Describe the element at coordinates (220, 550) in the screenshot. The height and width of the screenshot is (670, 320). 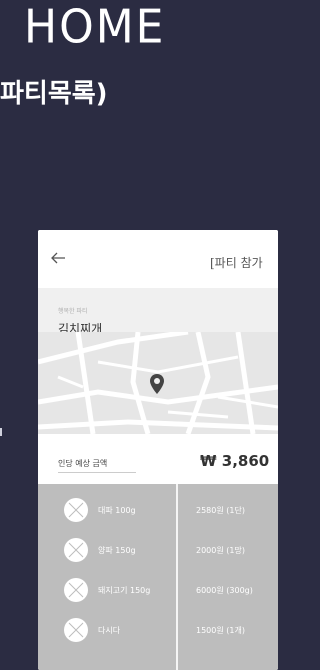
I see `item-price: 2000원 (1망)` at that location.